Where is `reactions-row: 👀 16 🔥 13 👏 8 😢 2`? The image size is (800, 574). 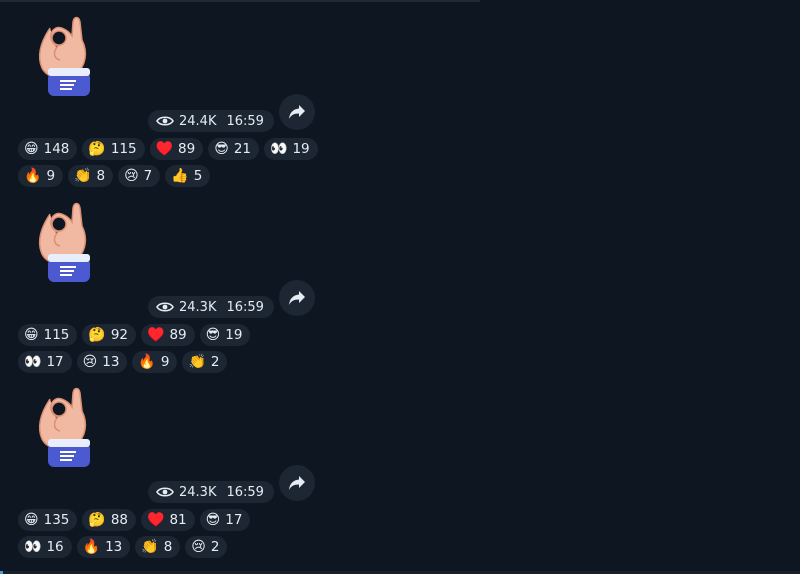
reactions-row: 👀 16 🔥 13 👏 8 😢 2 is located at coordinates (123, 547).